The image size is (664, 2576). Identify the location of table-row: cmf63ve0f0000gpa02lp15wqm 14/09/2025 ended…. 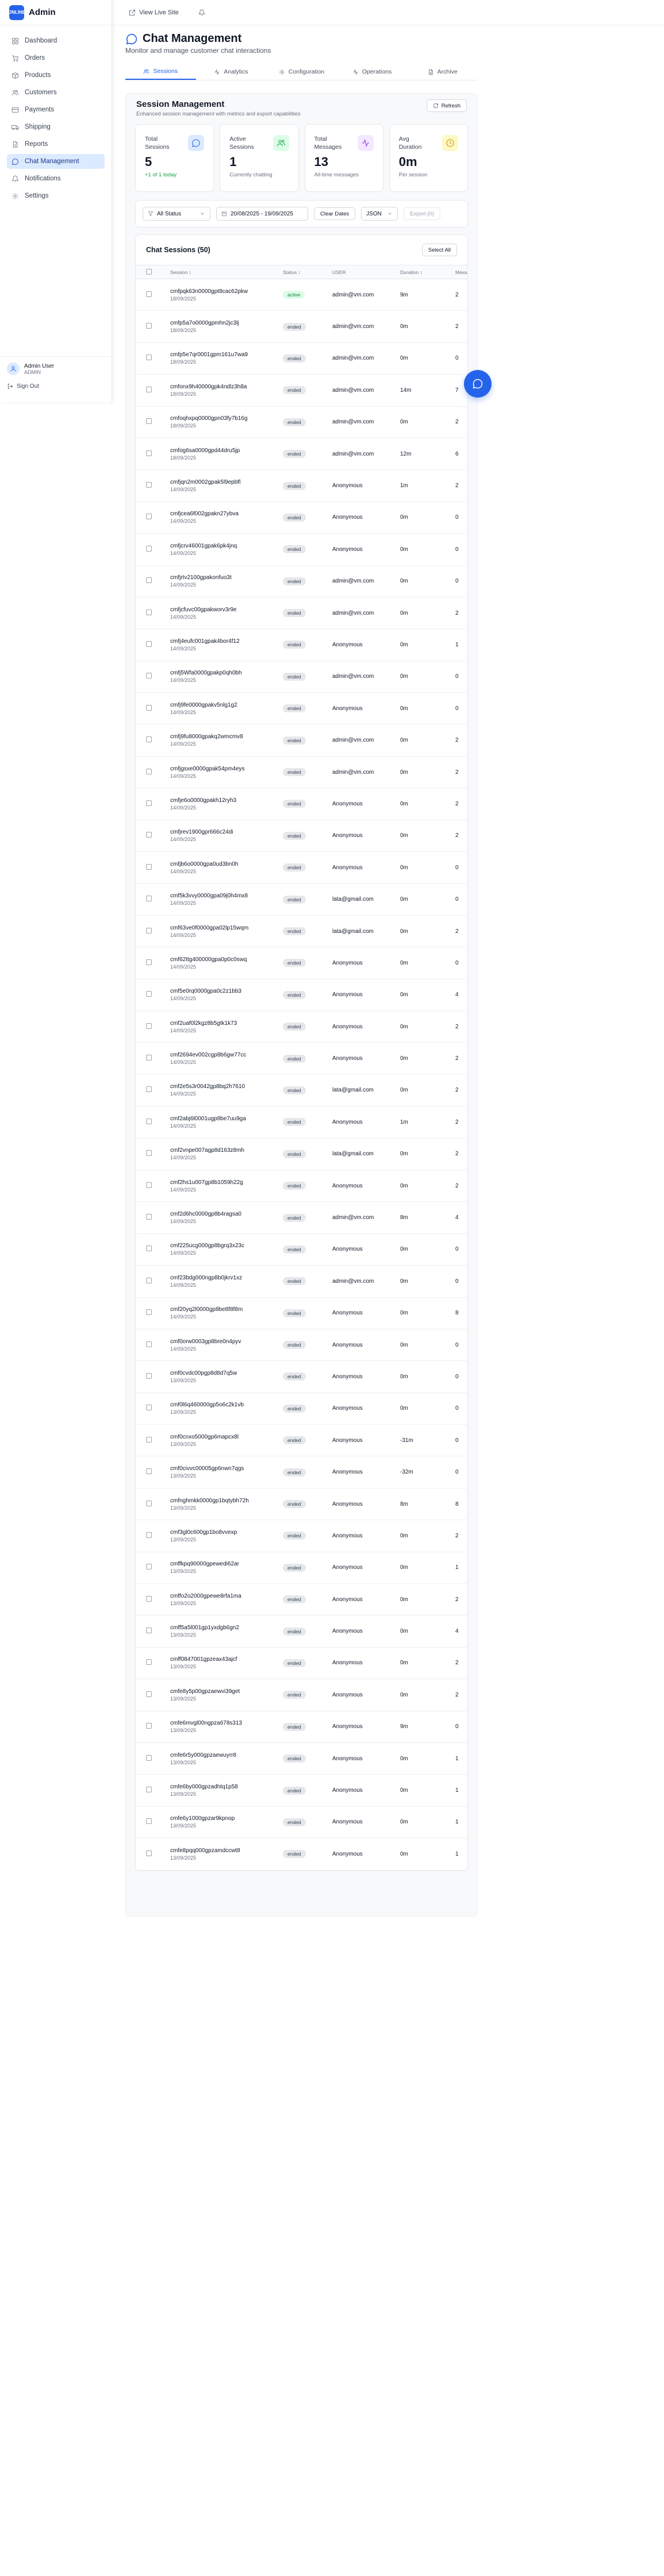
(301, 931).